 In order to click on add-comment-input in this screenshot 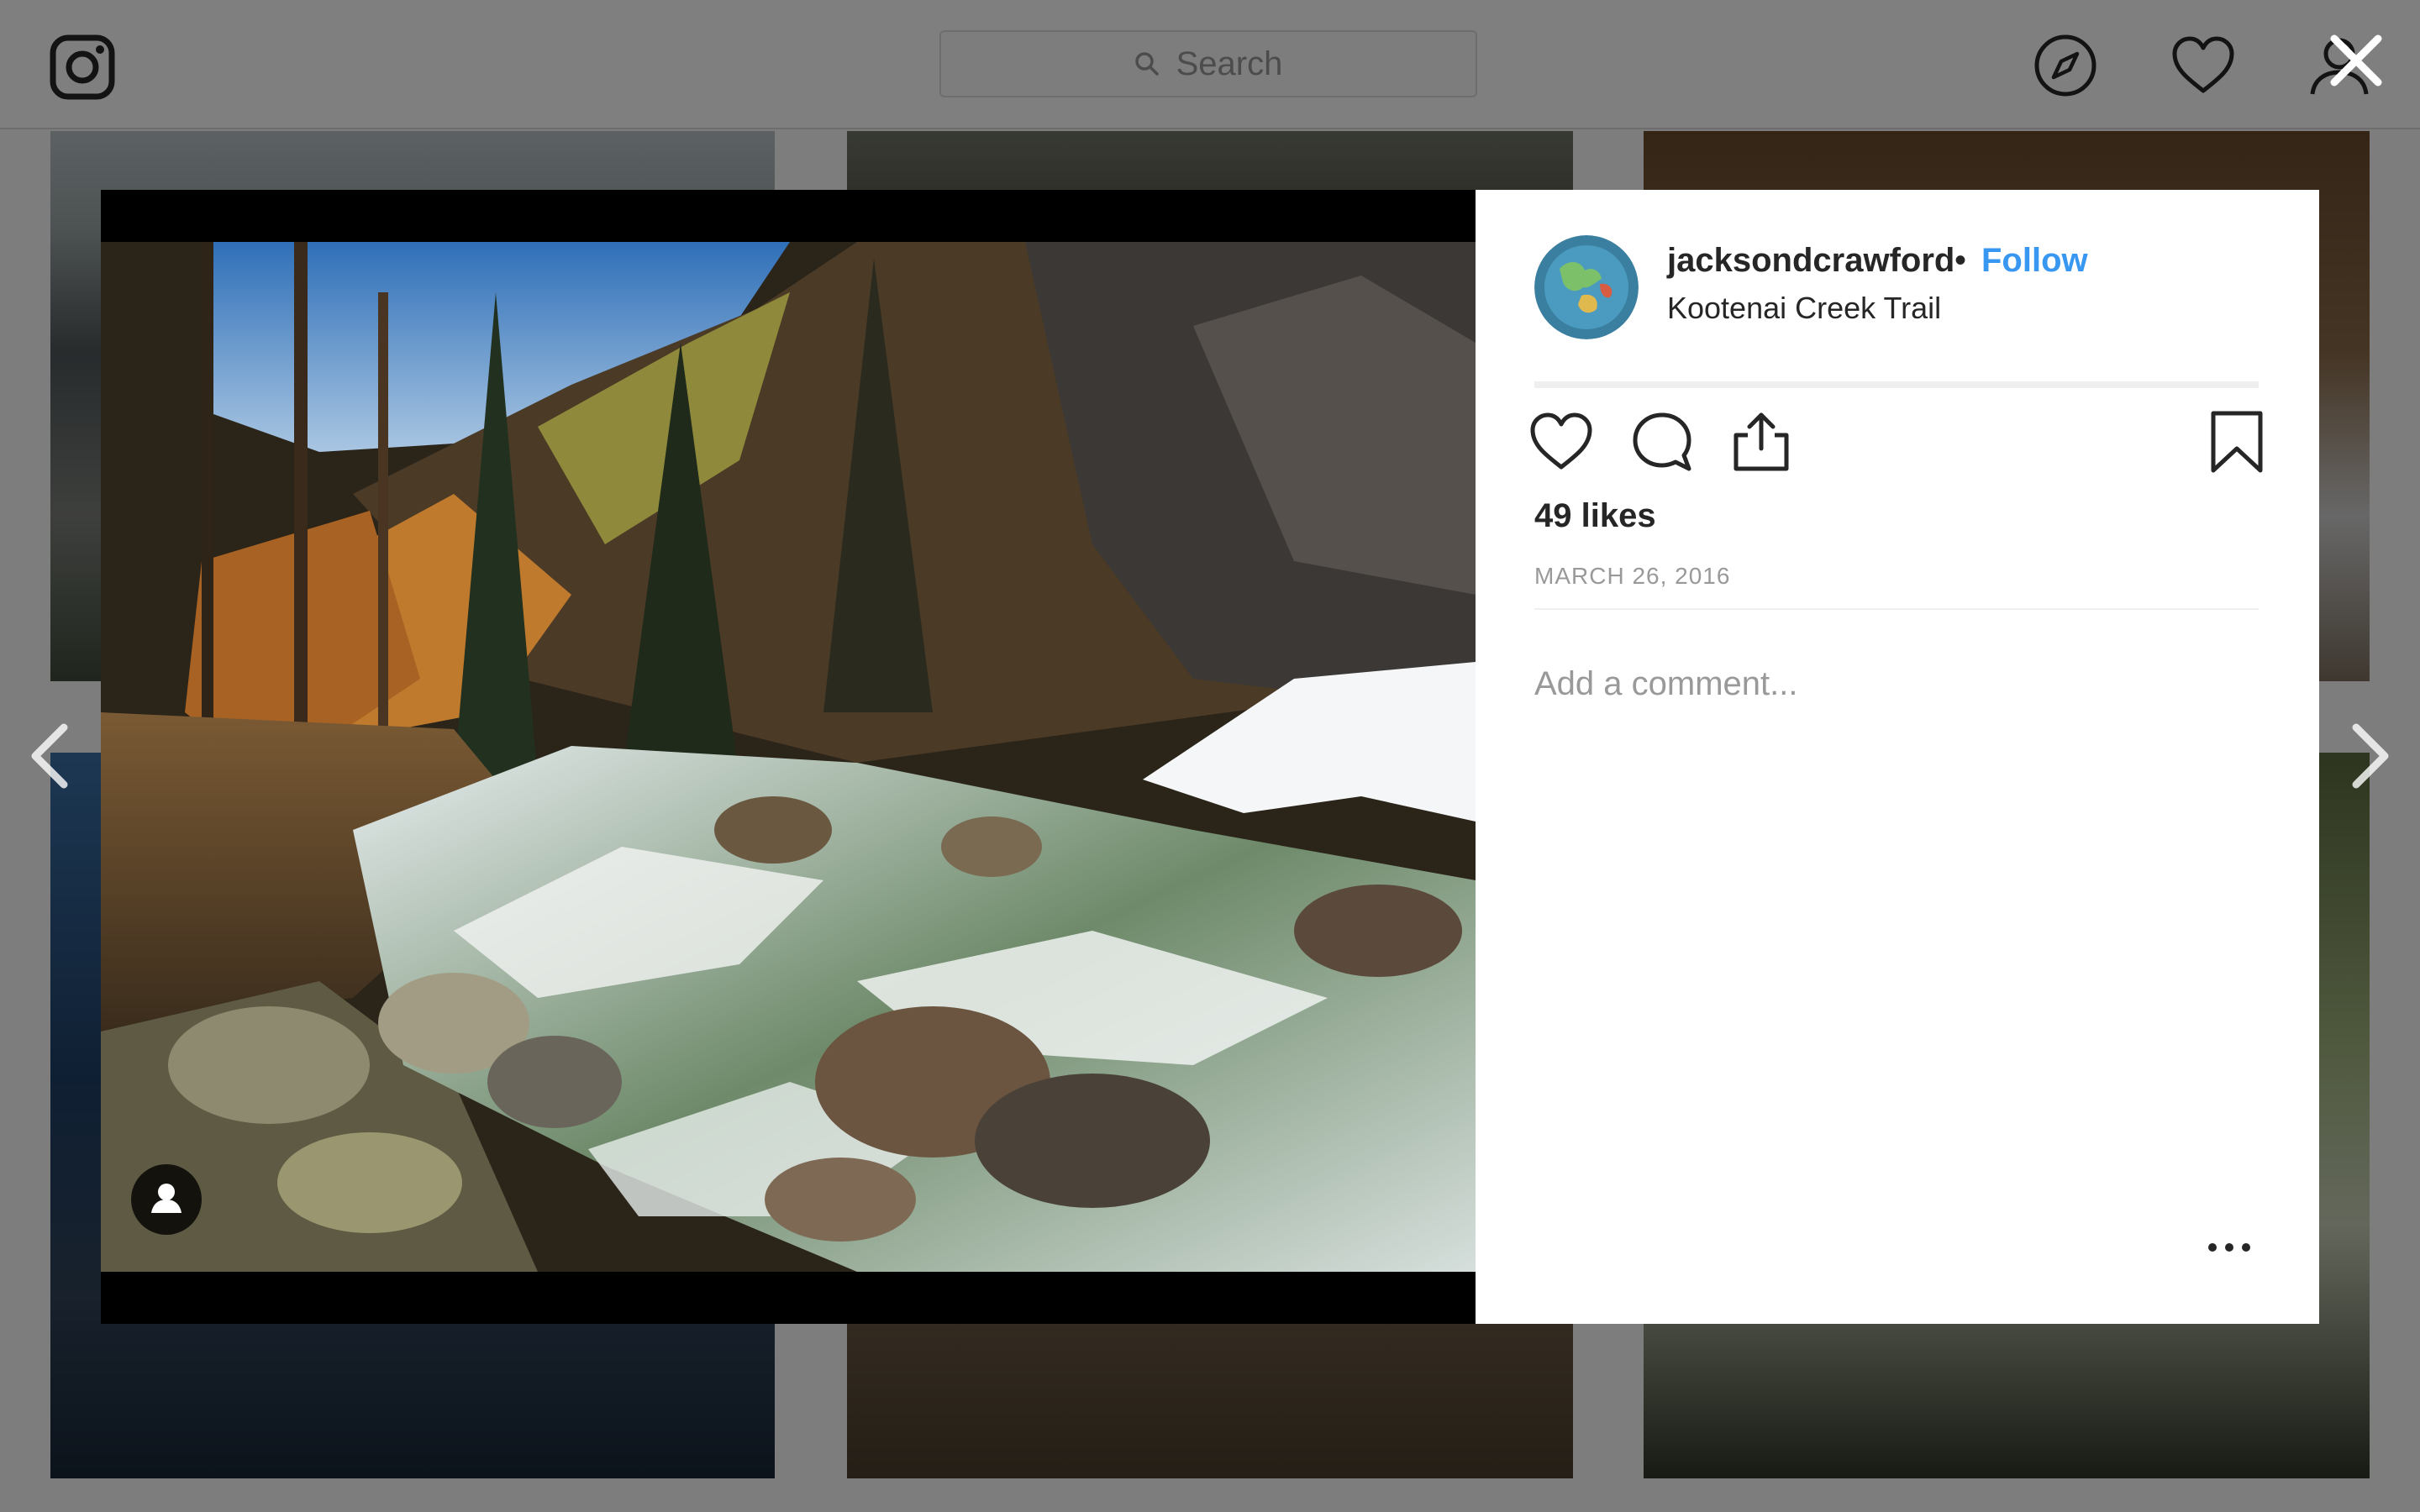, I will do `click(1896, 683)`.